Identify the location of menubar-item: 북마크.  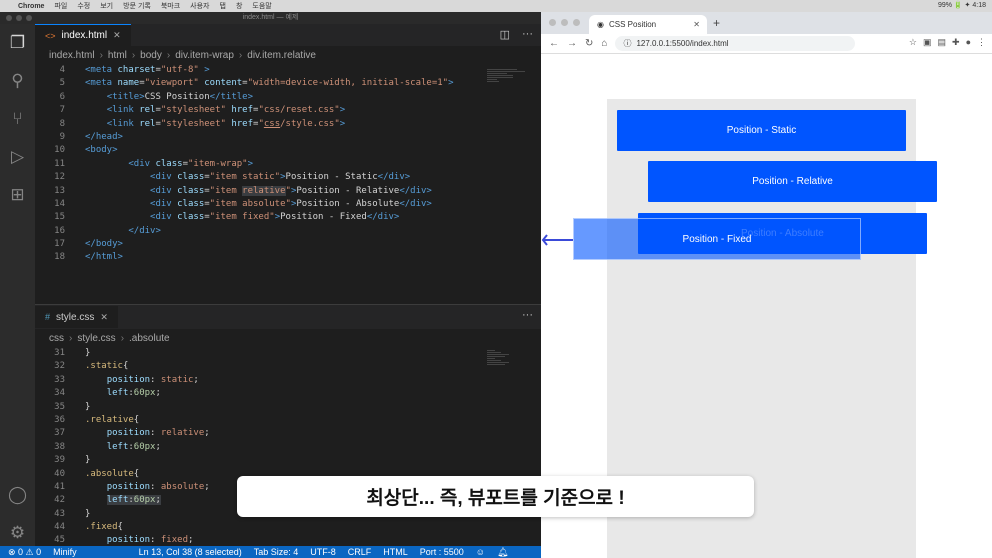
(170, 6).